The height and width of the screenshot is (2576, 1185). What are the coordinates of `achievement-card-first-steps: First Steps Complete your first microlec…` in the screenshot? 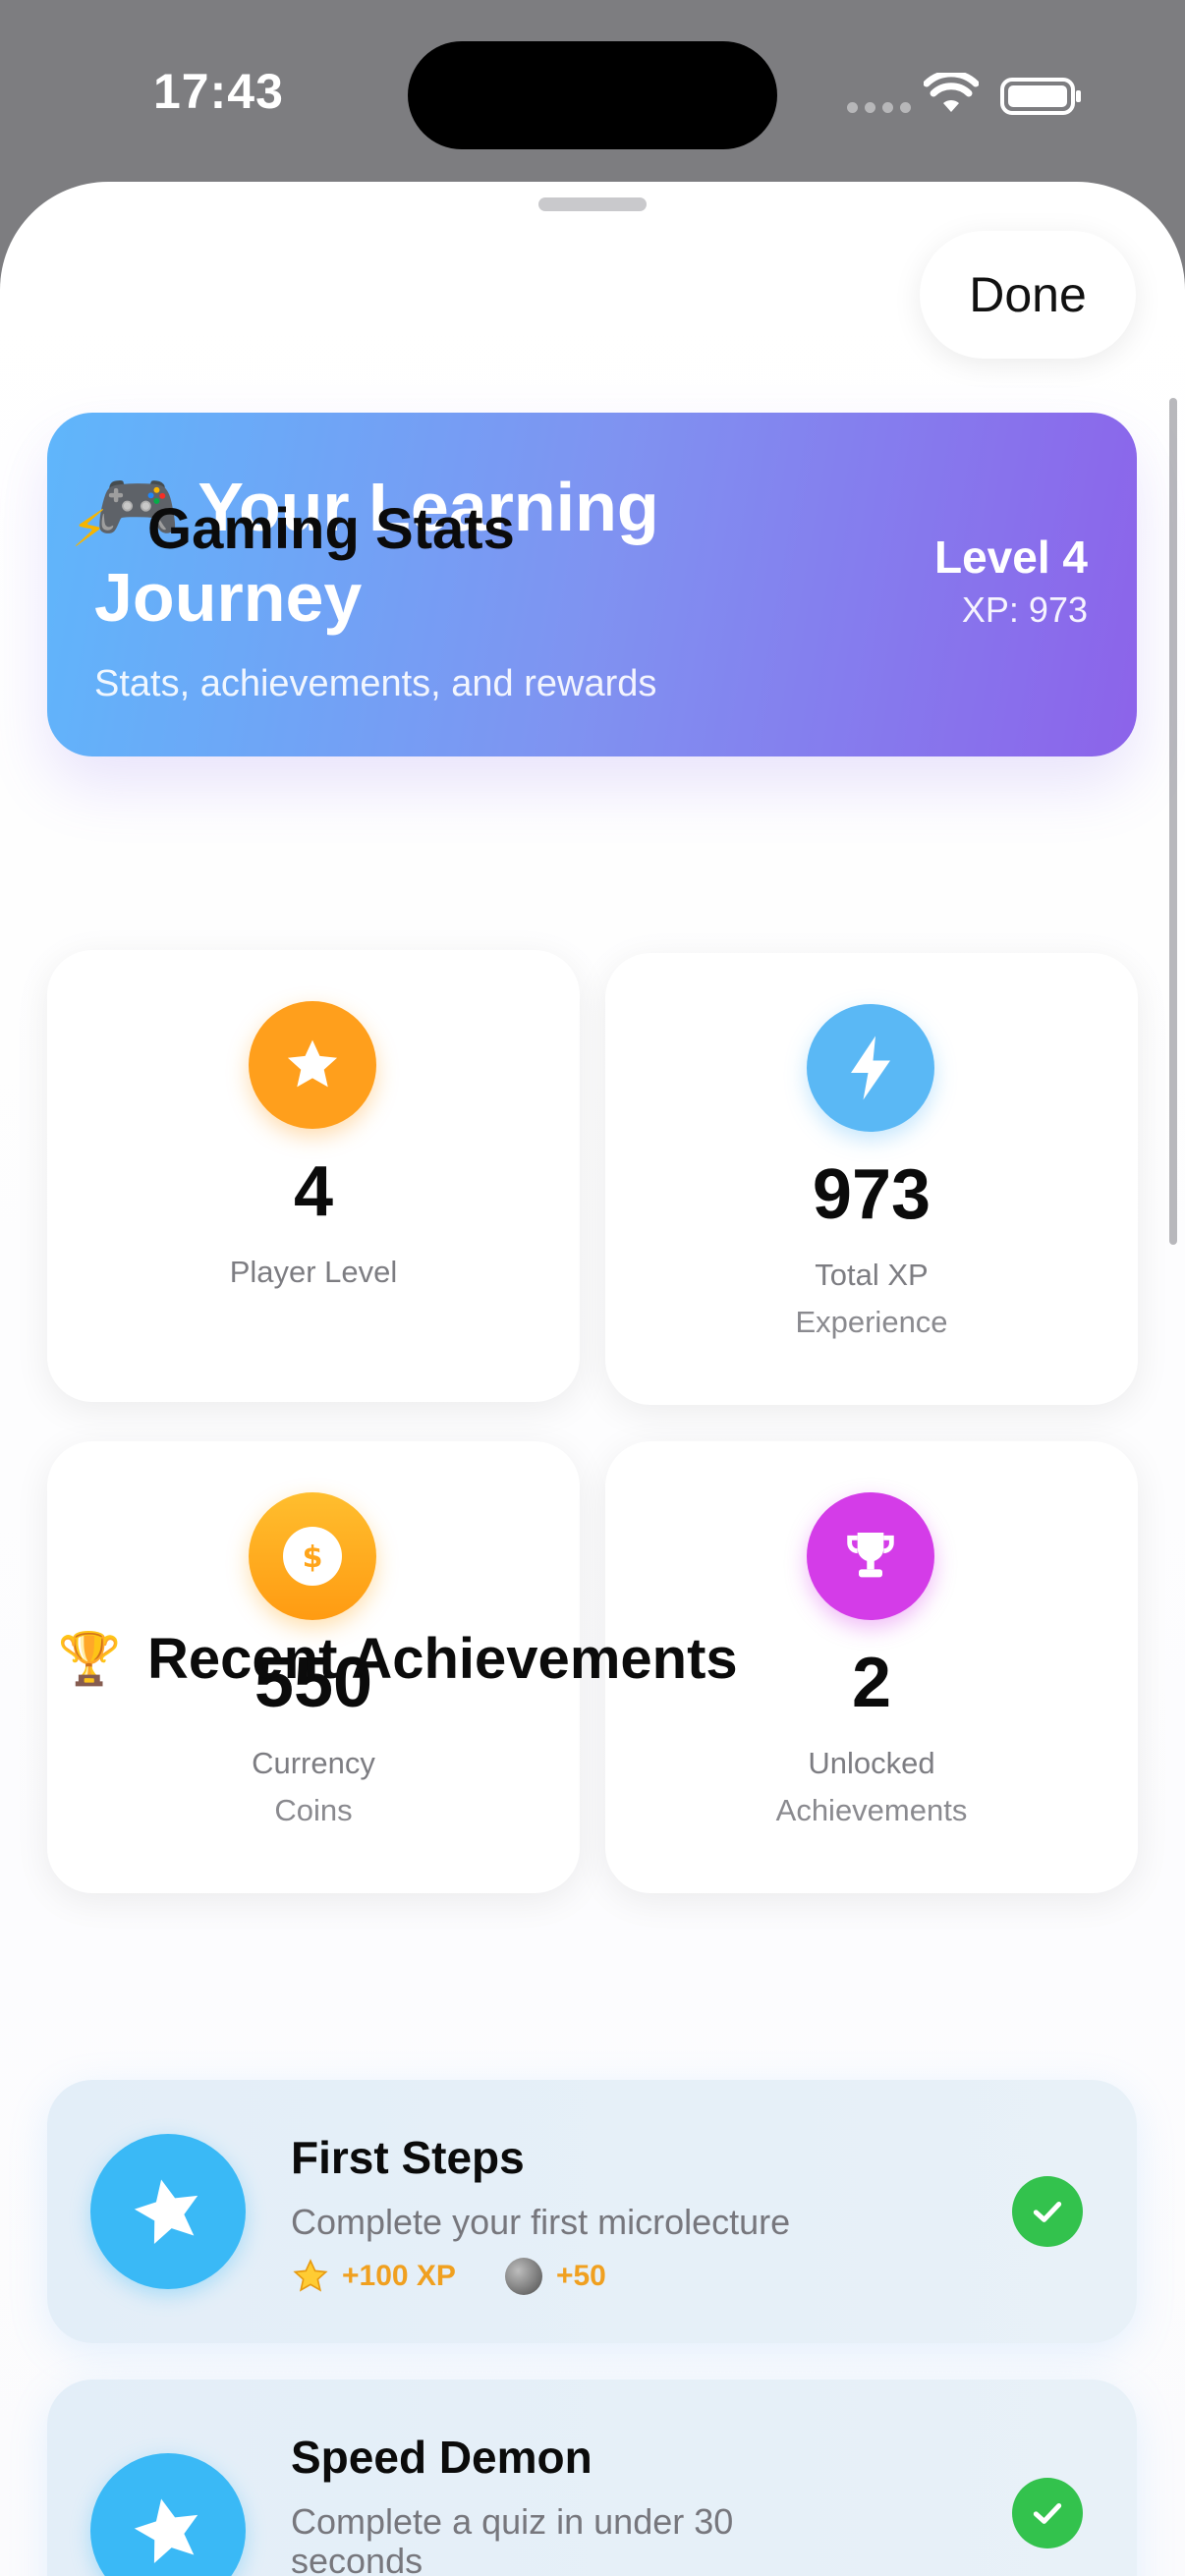 It's located at (592, 2211).